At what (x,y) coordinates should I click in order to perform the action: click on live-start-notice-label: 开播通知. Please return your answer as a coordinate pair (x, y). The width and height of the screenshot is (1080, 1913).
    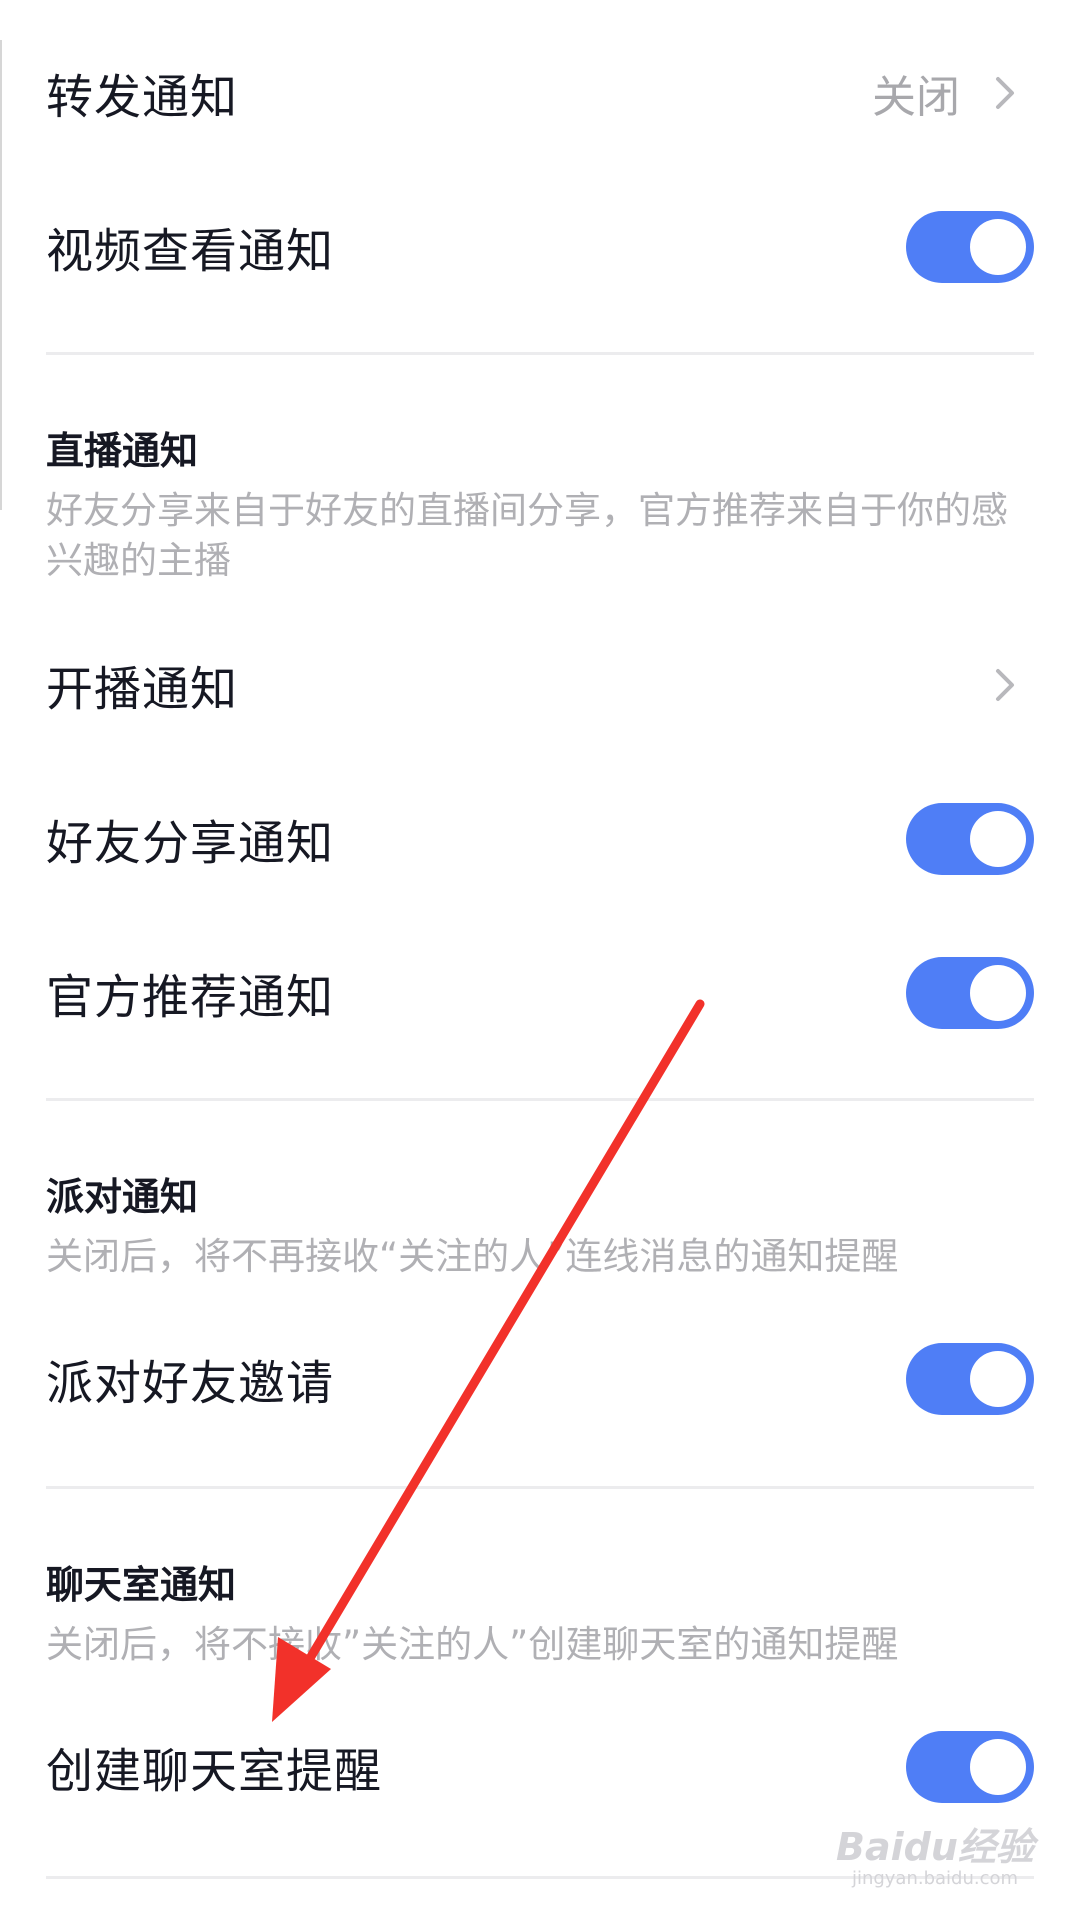
    Looking at the image, I should click on (142, 690).